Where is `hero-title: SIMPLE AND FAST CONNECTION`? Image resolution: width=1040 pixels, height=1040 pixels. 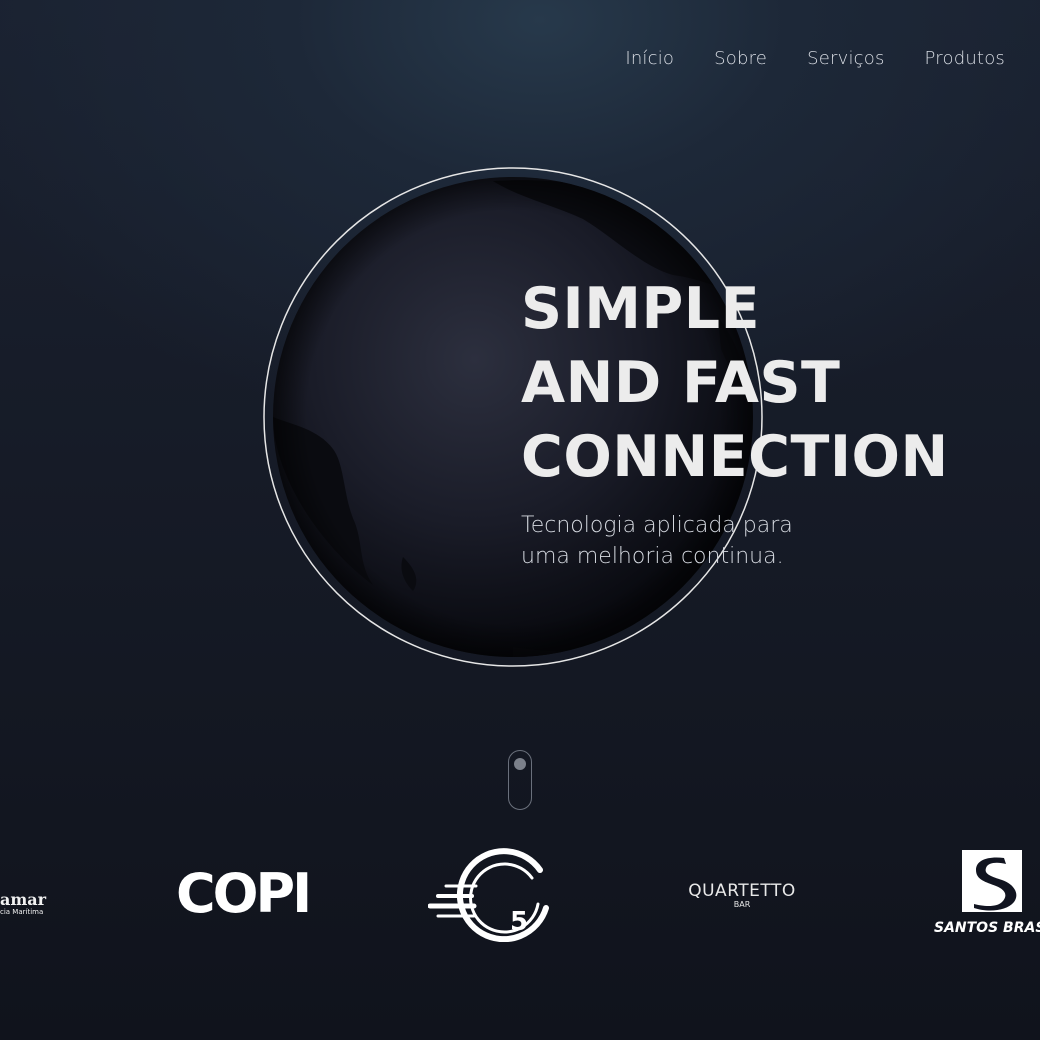
hero-title: SIMPLE AND FAST CONNECTION is located at coordinates (735, 383).